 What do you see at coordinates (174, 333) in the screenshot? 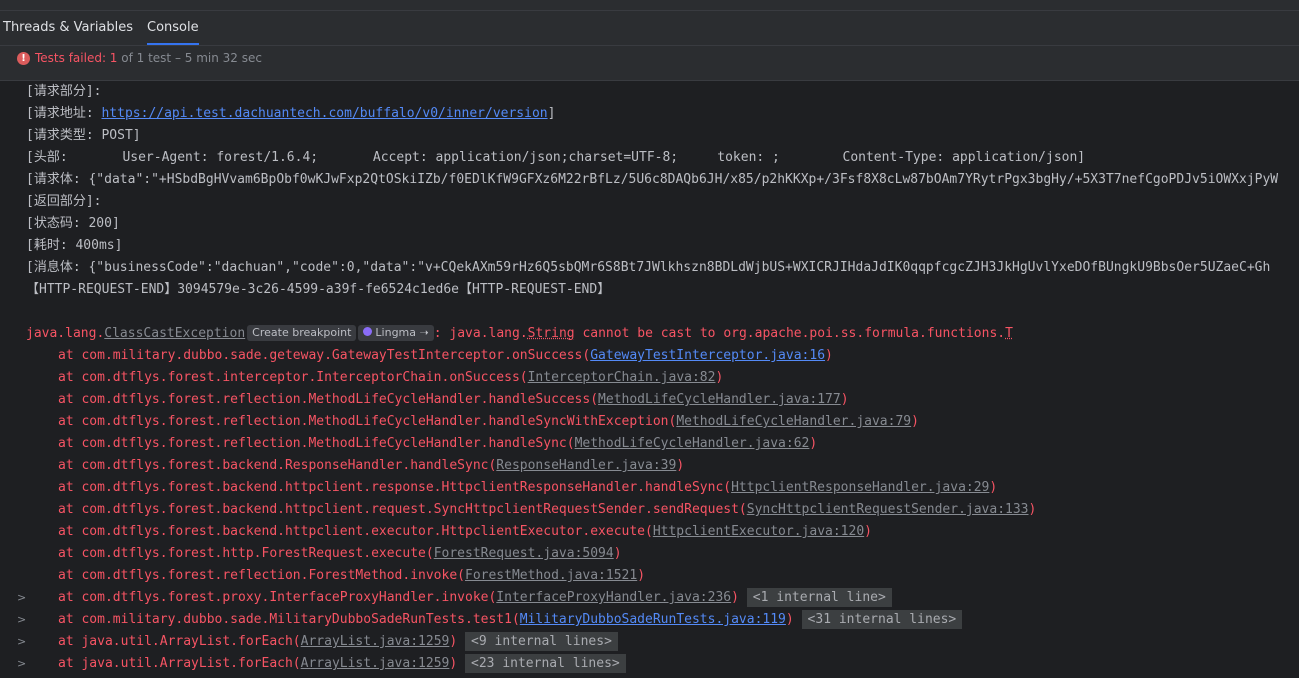
I see `exception-class-link: ClassCastException` at bounding box center [174, 333].